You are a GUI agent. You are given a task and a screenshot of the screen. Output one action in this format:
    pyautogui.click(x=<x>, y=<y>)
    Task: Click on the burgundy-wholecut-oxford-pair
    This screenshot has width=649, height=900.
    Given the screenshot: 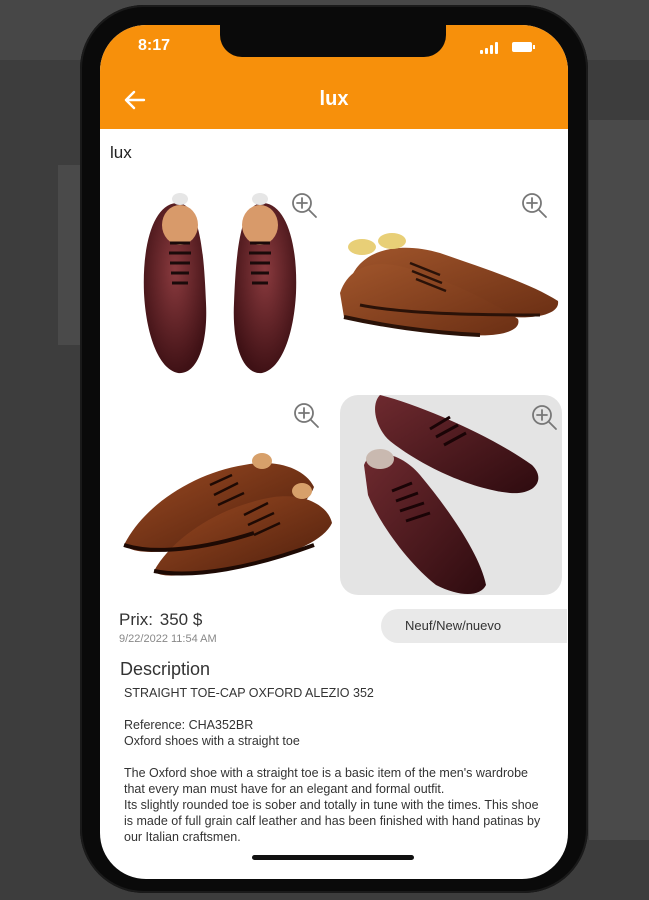 What is the action you would take?
    pyautogui.click(x=451, y=494)
    